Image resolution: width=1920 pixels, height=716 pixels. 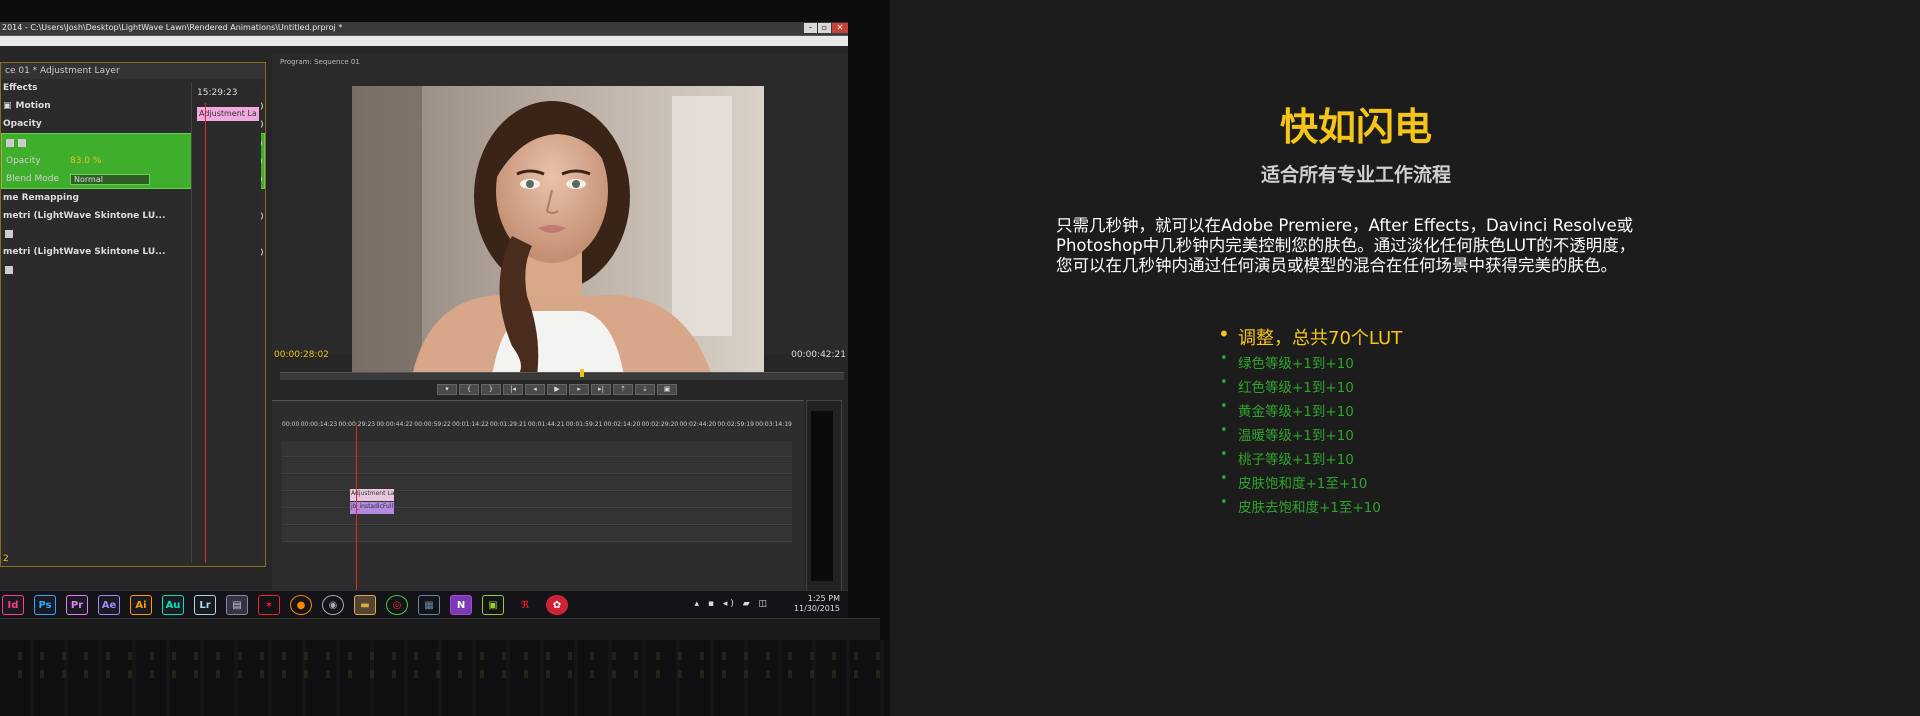 I want to click on marker-button: ▾, so click(x=447, y=389).